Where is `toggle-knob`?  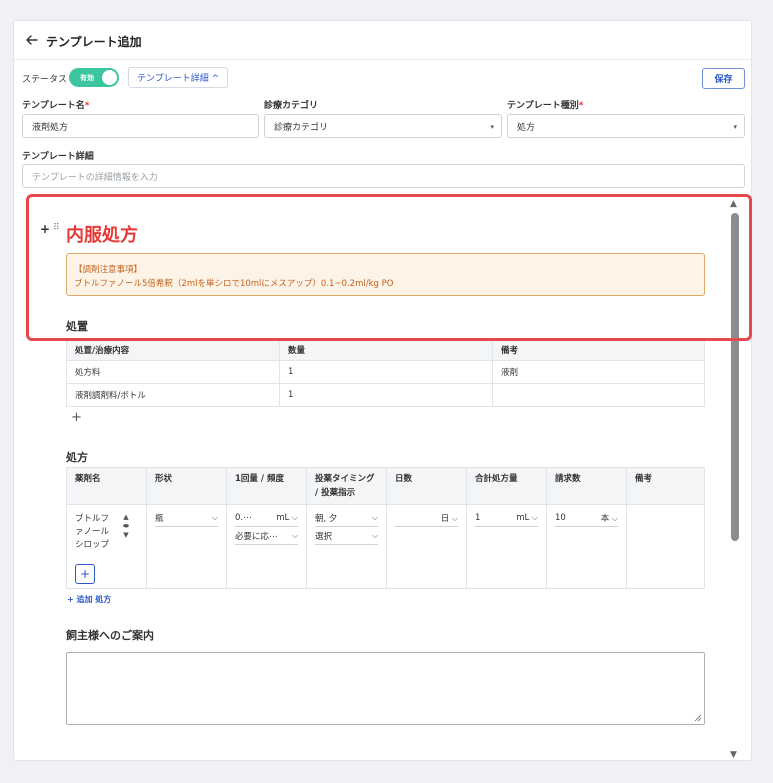 toggle-knob is located at coordinates (109, 77).